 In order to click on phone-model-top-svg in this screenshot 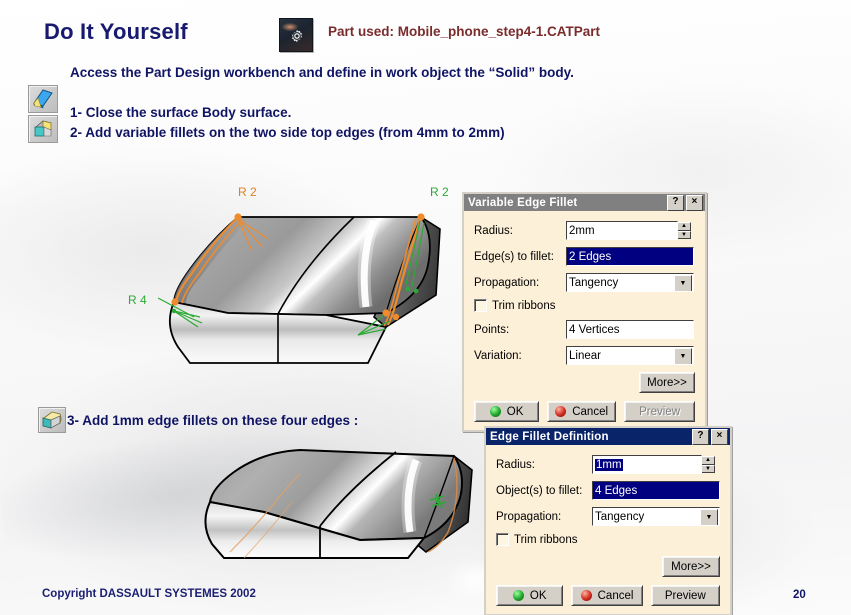, I will do `click(299, 288)`.